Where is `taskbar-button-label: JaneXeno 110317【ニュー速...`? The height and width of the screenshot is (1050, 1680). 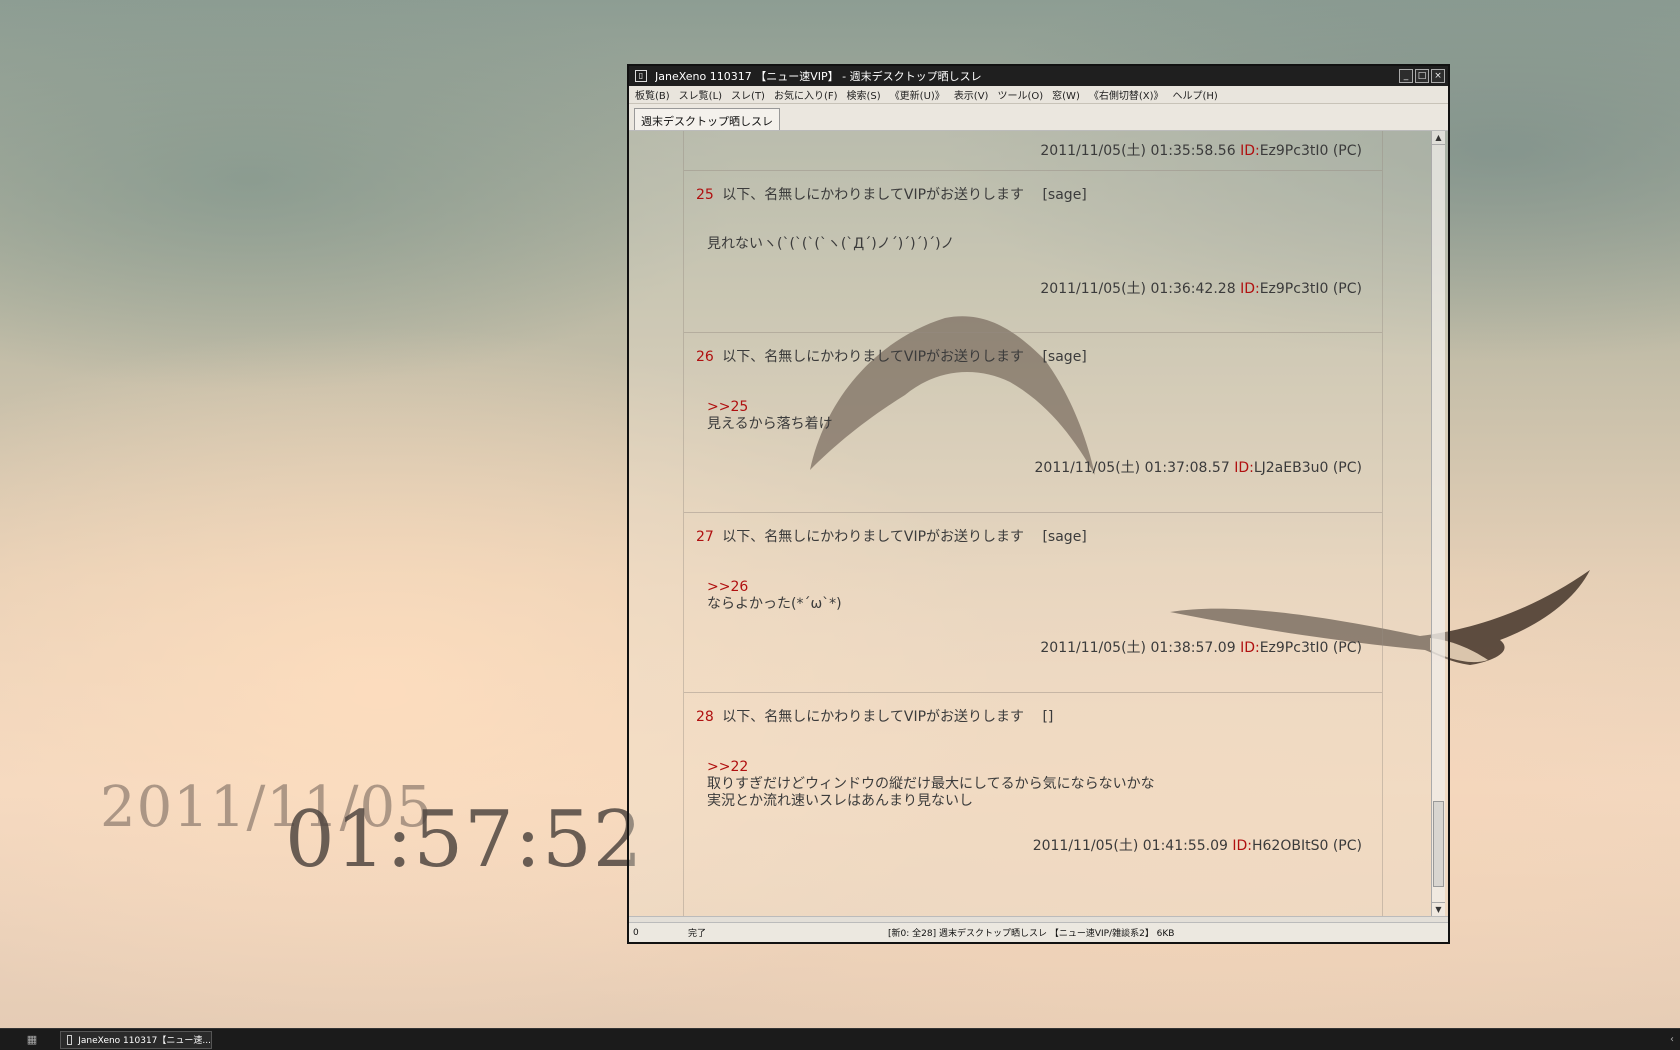
taskbar-button-label: JaneXeno 110317【ニュー速... is located at coordinates (144, 1041).